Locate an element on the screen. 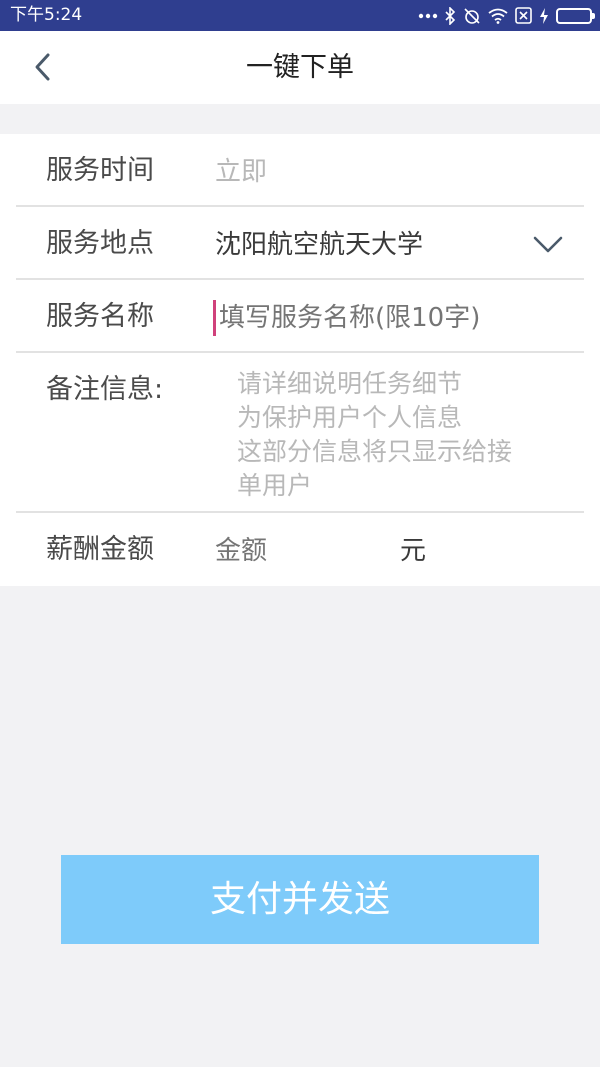 Image resolution: width=600 pixels, height=1067 pixels. charging-icon is located at coordinates (544, 15).